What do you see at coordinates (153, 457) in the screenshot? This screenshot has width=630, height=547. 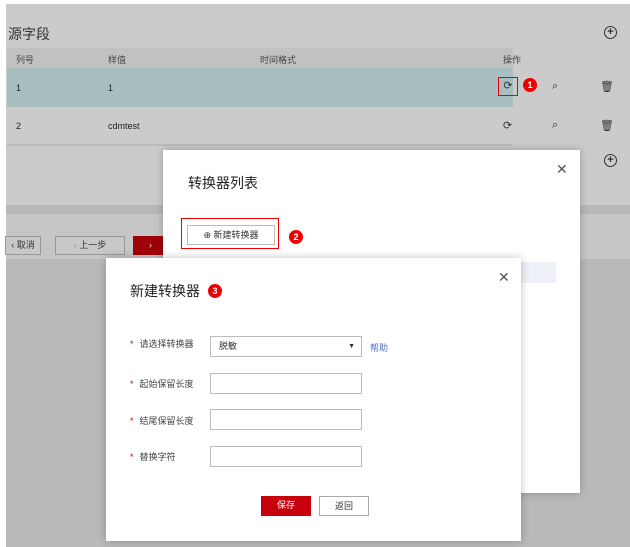 I see `field-label-replace: * 替换字符` at bounding box center [153, 457].